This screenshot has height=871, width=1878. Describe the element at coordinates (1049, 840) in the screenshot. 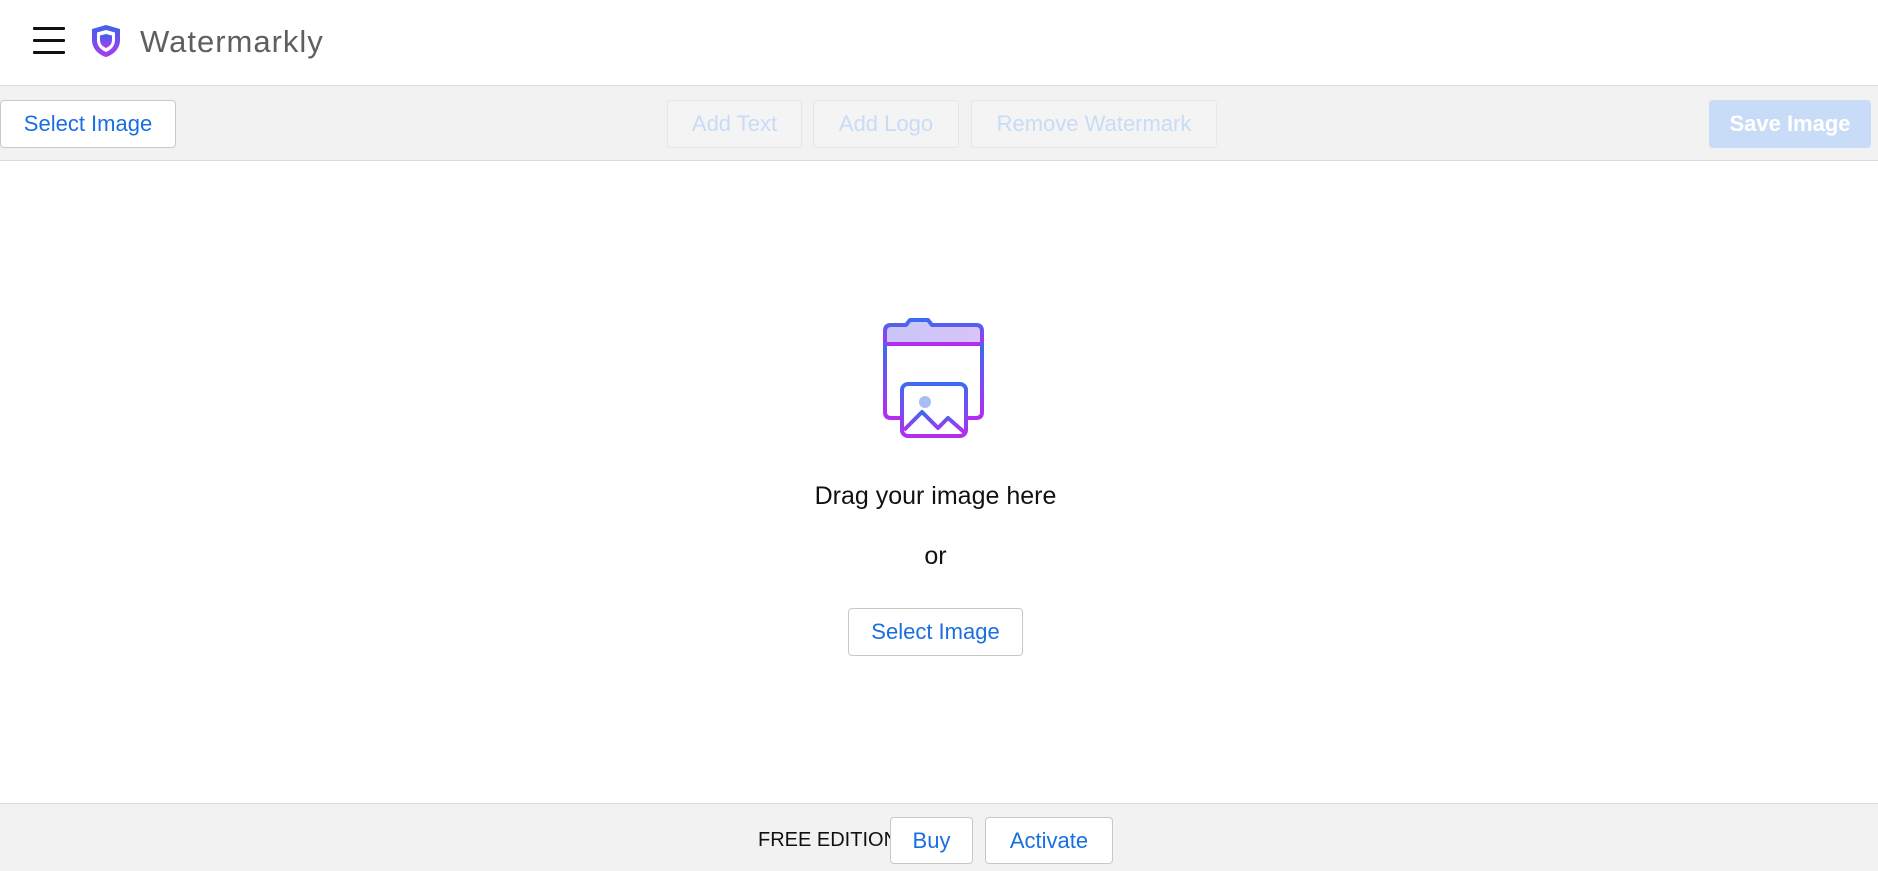

I see `activate-button: Activate` at that location.